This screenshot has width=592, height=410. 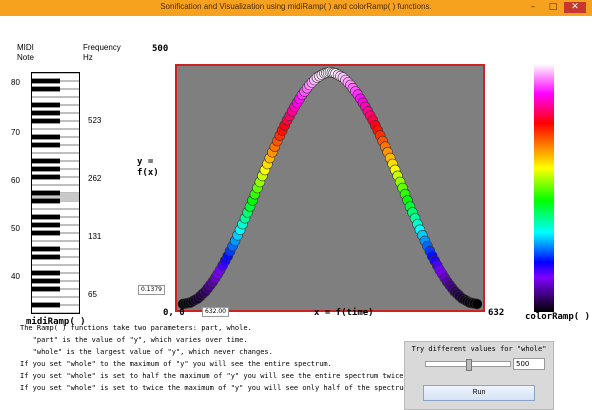 What do you see at coordinates (174, 313) in the screenshot?
I see `origin-label: 0, 0` at bounding box center [174, 313].